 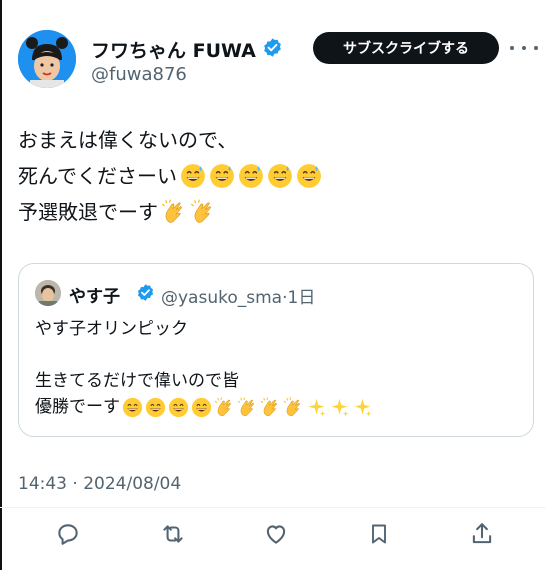 What do you see at coordinates (173, 49) in the screenshot?
I see `author-display-name: フワちゃん FUWA` at bounding box center [173, 49].